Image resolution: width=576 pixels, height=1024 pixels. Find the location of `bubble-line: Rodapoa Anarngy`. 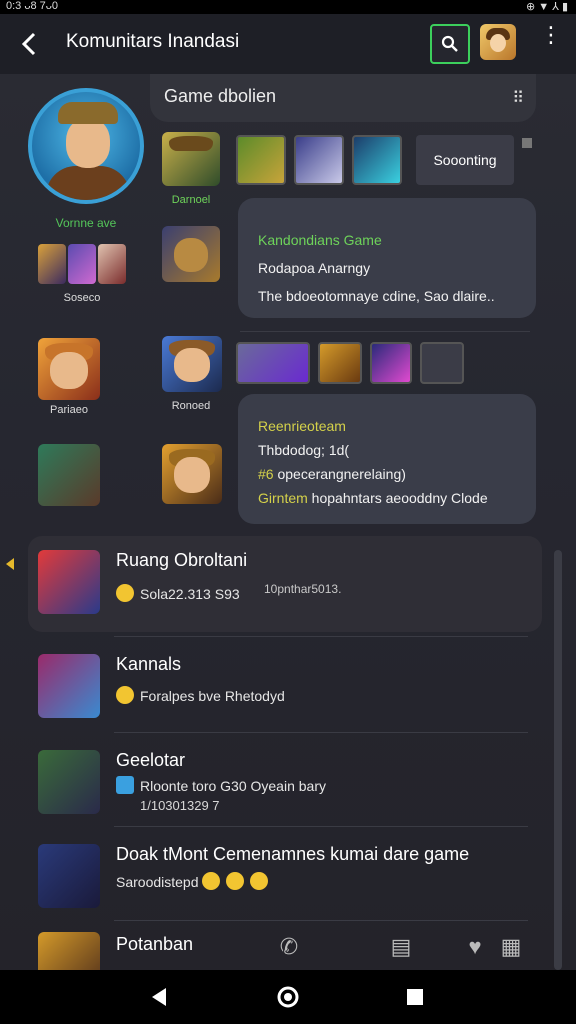

bubble-line: Rodapoa Anarngy is located at coordinates (314, 268).